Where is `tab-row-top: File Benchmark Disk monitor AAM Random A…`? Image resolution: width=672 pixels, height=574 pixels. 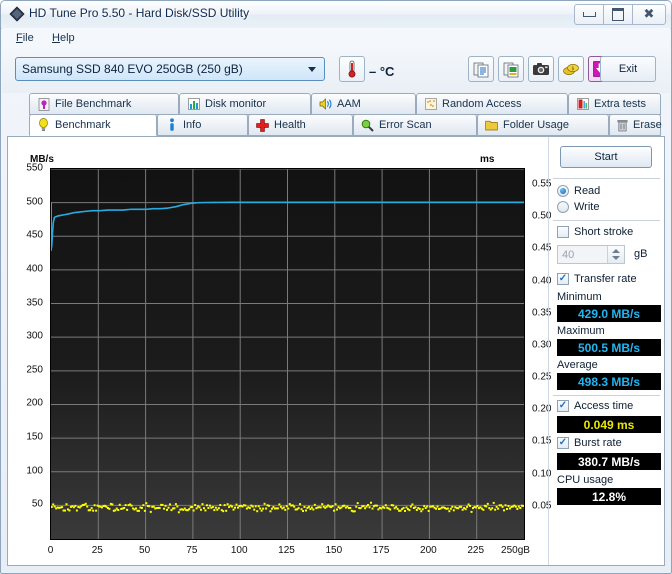 tab-row-top: File Benchmark Disk monitor AAM Random A… is located at coordinates (336, 104).